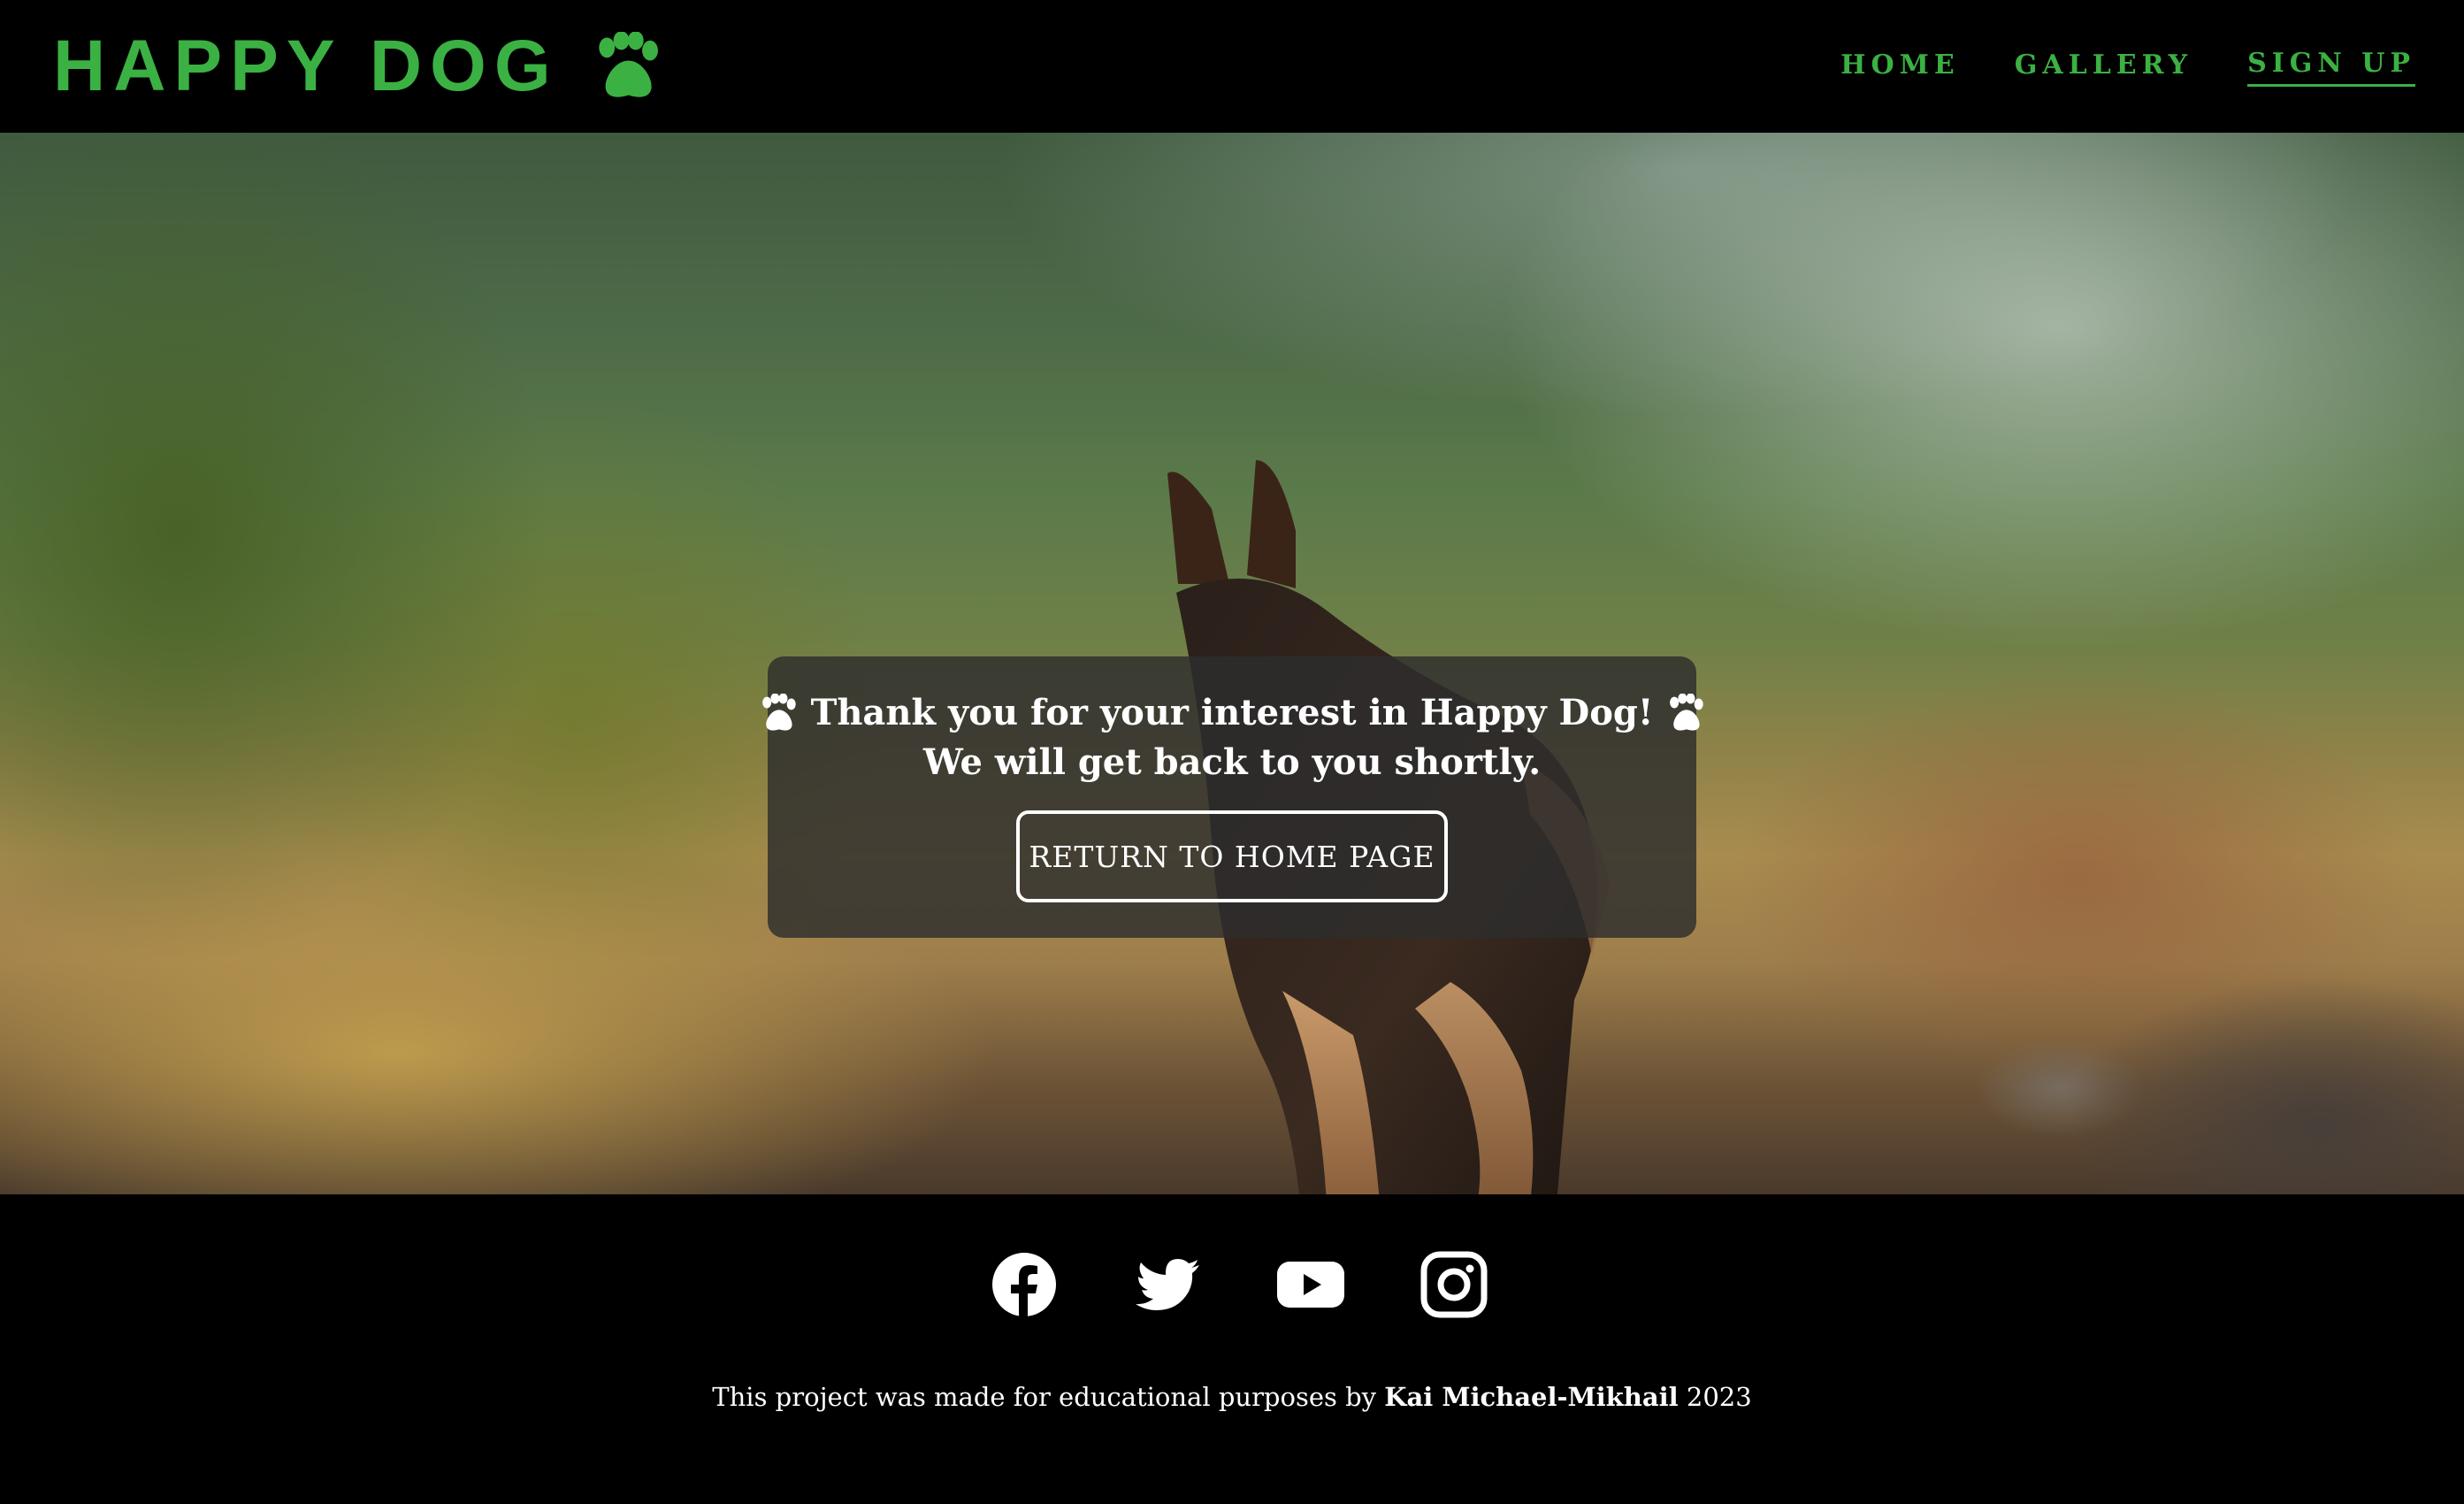 The height and width of the screenshot is (1504, 2464). I want to click on get-back-line: We will get back to you shortly., so click(1232, 762).